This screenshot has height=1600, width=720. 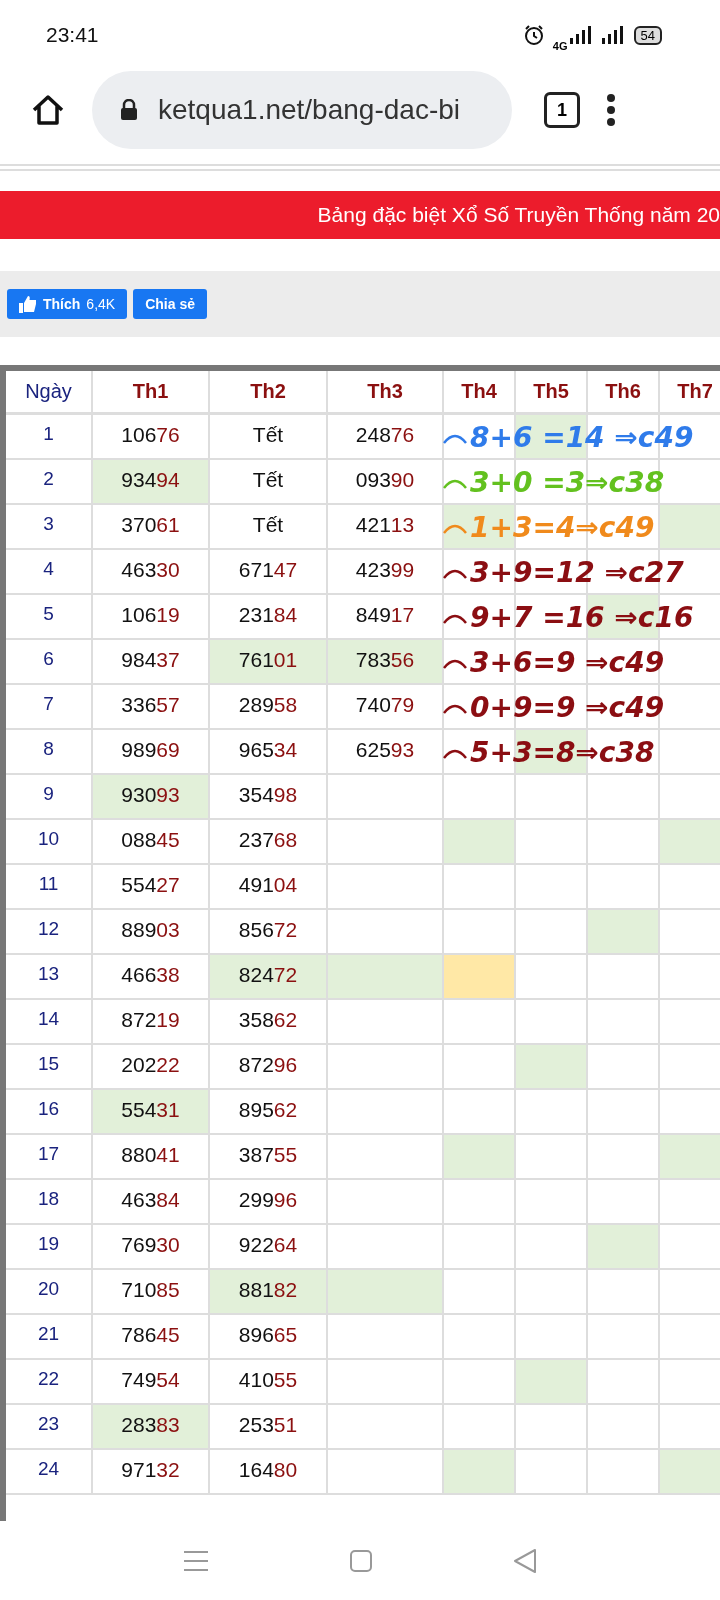 What do you see at coordinates (196, 1560) in the screenshot?
I see `menu-icon` at bounding box center [196, 1560].